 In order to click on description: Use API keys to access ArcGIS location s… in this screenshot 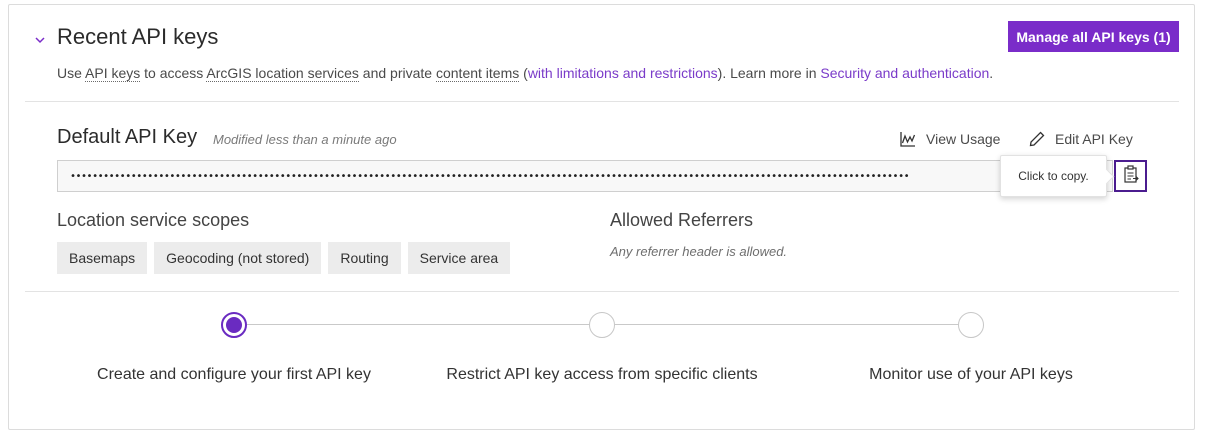, I will do `click(525, 73)`.